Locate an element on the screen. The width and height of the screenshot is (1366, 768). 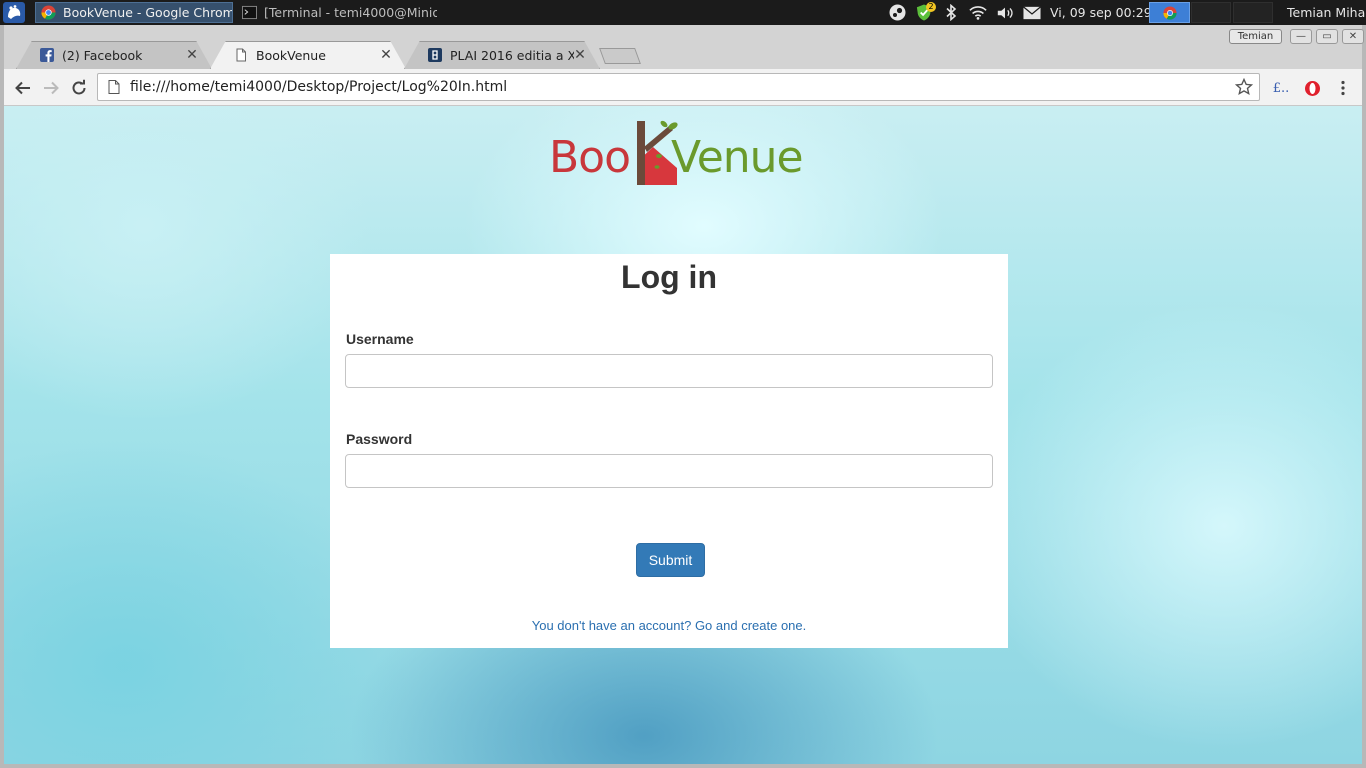
update-shield-icon: 2 is located at coordinates (925, 11).